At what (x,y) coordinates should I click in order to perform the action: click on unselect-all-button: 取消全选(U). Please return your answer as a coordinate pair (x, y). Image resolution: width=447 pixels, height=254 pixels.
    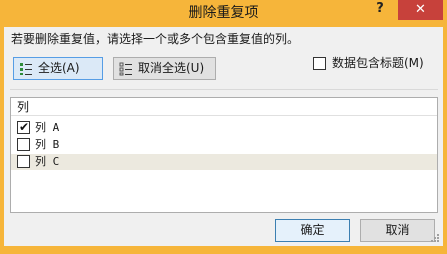
    Looking at the image, I should click on (164, 68).